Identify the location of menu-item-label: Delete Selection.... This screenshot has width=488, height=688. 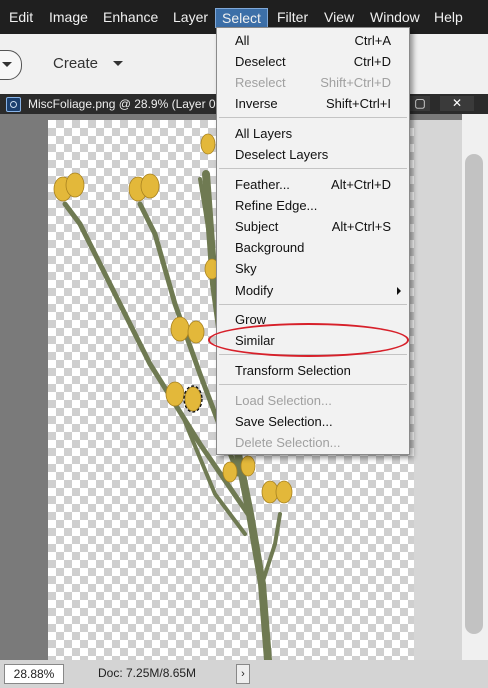
(288, 442).